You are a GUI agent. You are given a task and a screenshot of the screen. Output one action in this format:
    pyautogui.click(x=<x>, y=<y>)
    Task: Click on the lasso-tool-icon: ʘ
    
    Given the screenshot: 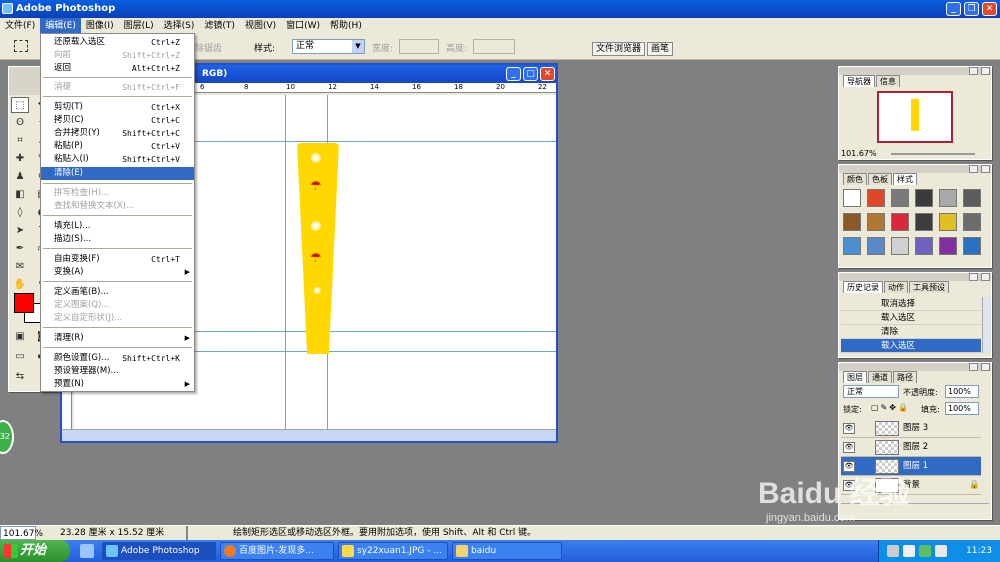 What is the action you would take?
    pyautogui.click(x=20, y=123)
    